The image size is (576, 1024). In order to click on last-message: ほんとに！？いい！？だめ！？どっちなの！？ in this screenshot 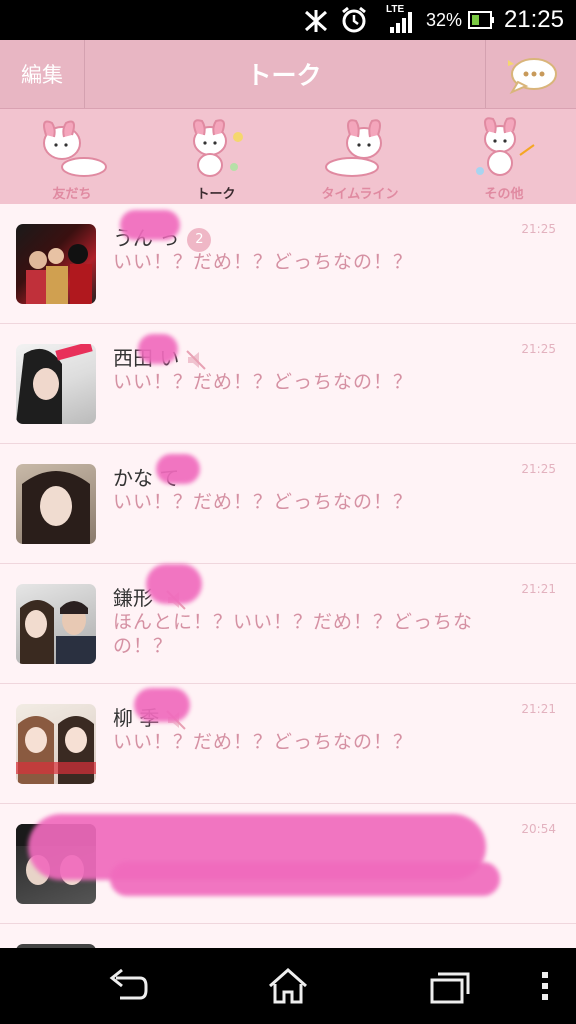, I will do `click(293, 634)`.